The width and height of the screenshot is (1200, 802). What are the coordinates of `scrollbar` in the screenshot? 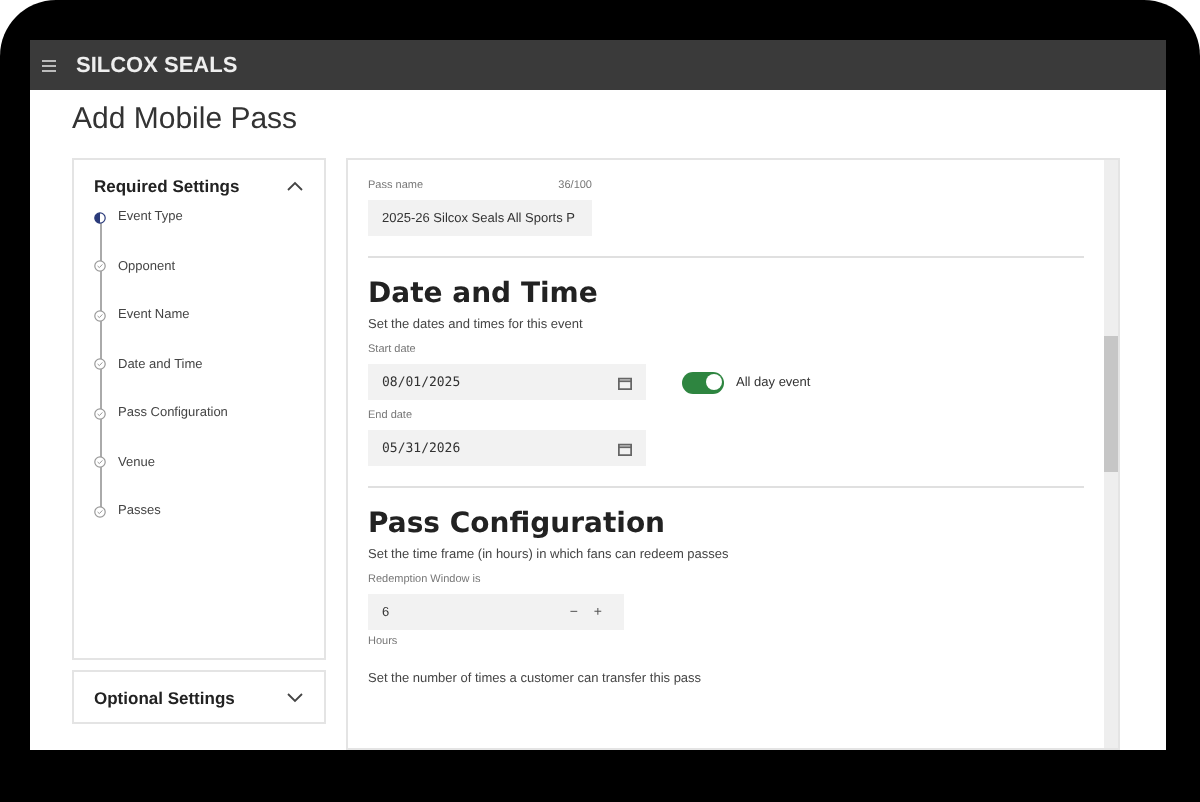 It's located at (1111, 454).